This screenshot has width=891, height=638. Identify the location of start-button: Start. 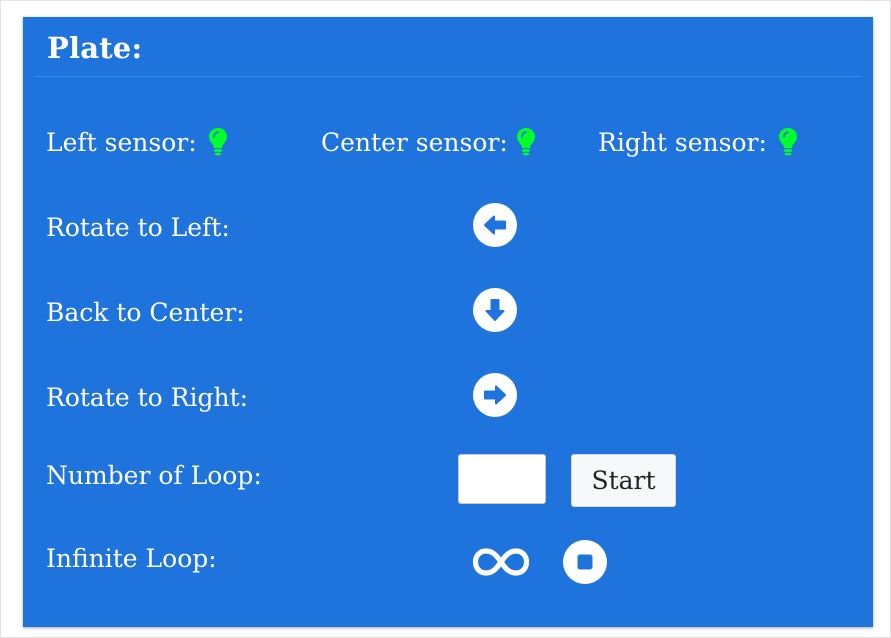
(623, 480).